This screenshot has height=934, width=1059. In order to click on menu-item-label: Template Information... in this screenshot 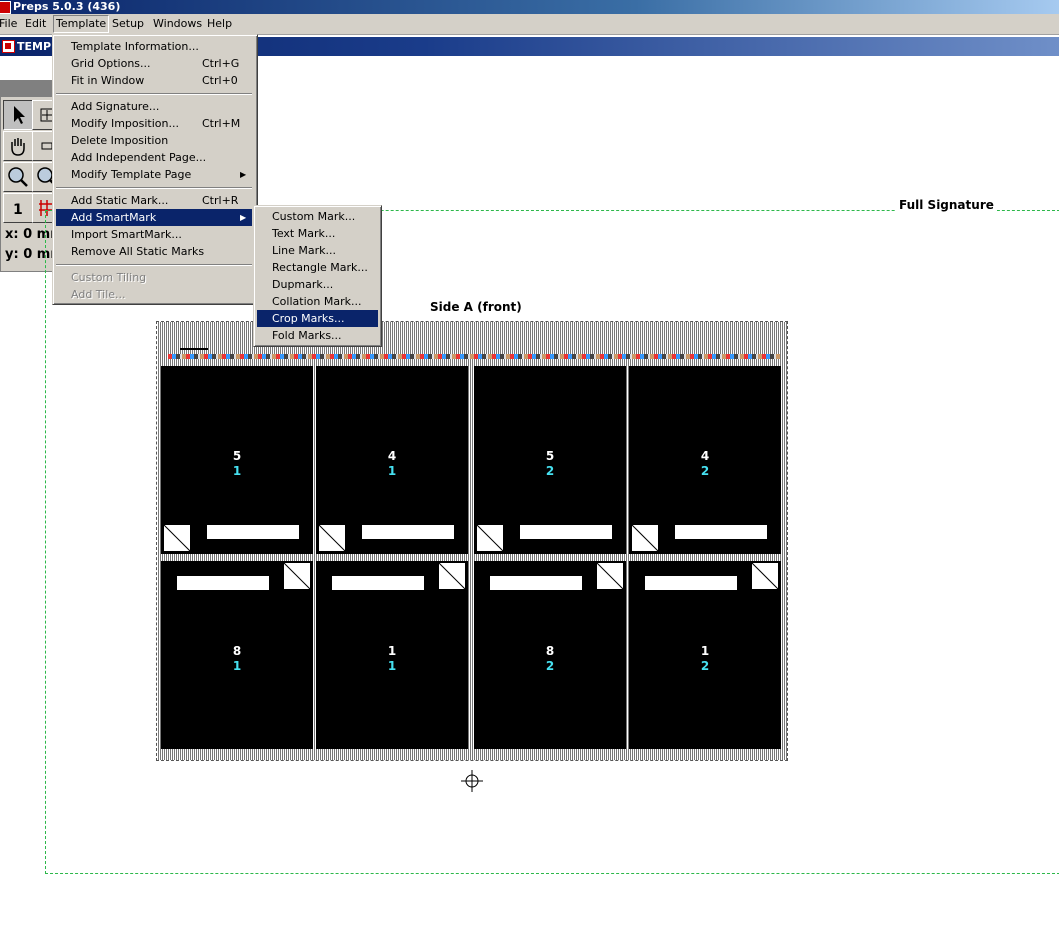, I will do `click(135, 46)`.